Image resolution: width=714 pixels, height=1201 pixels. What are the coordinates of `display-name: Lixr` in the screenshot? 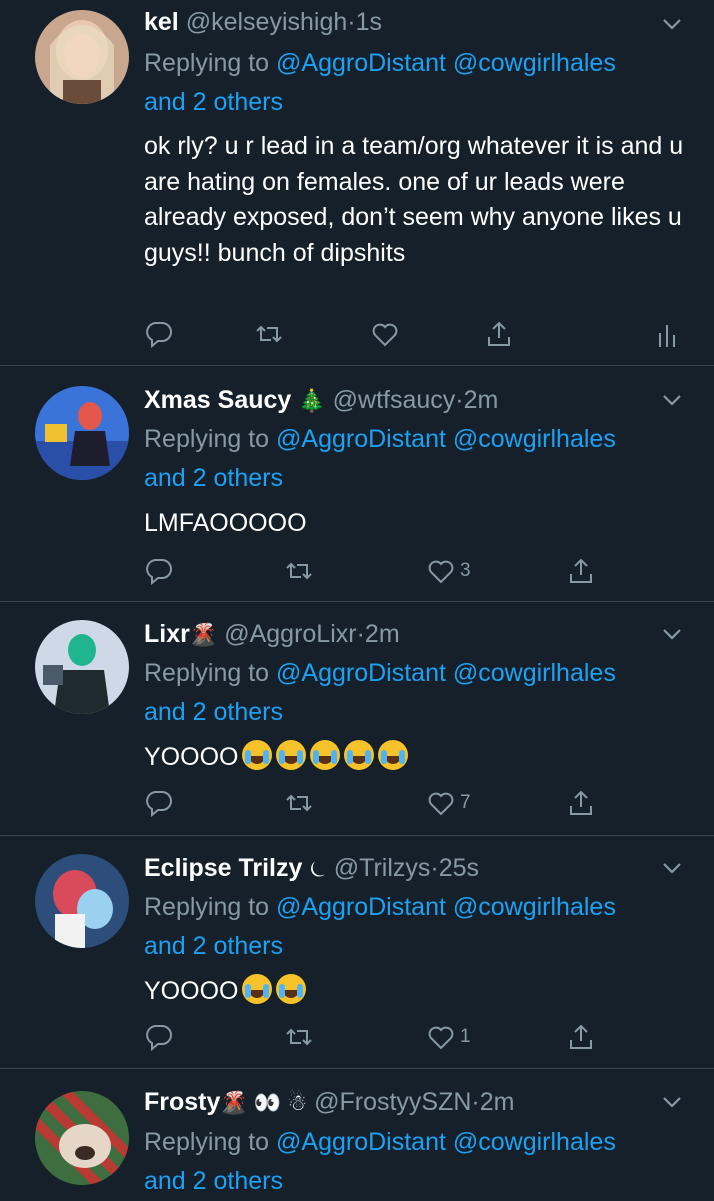 It's located at (167, 634).